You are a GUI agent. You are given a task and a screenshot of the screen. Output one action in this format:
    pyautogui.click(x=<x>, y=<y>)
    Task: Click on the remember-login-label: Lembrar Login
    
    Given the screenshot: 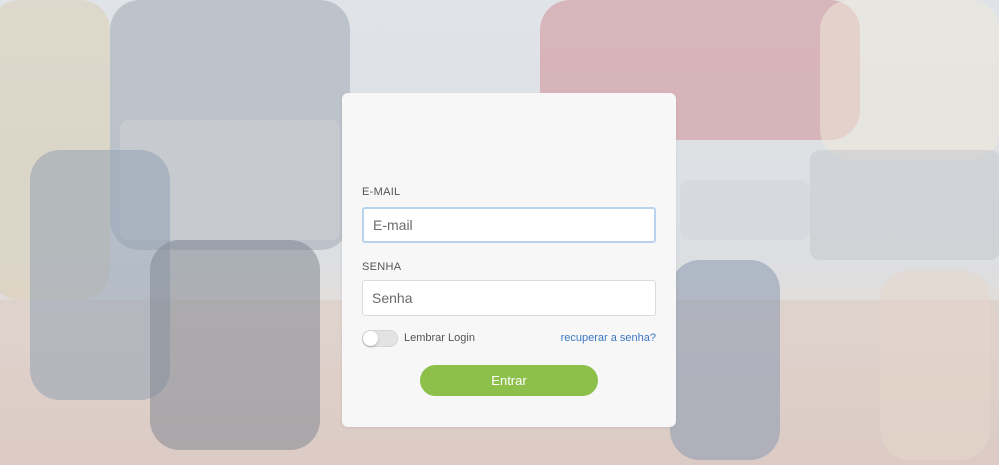 What is the action you would take?
    pyautogui.click(x=439, y=338)
    